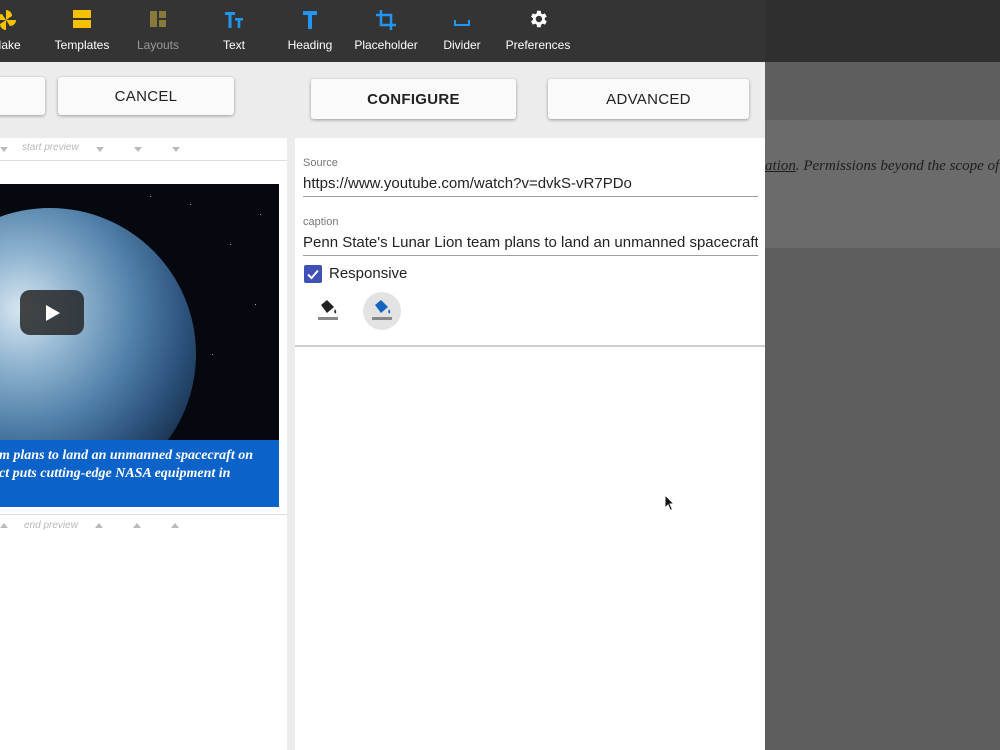 This screenshot has height=750, width=1000. Describe the element at coordinates (648, 99) in the screenshot. I see `advanced-tab: ADVANCED` at that location.